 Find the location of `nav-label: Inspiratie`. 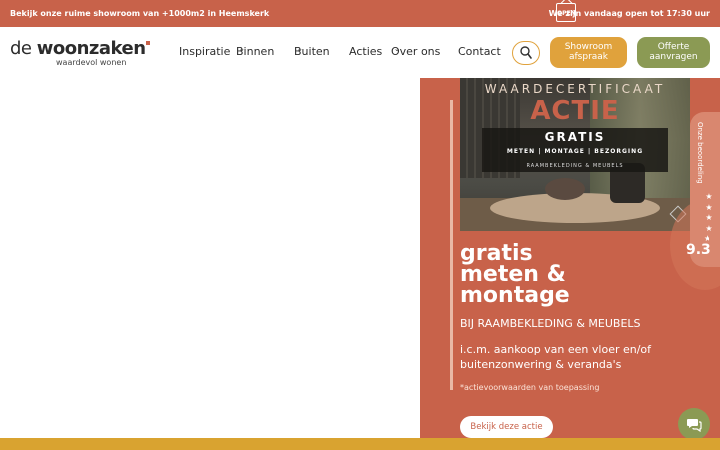

nav-label: Inspiratie is located at coordinates (205, 51).